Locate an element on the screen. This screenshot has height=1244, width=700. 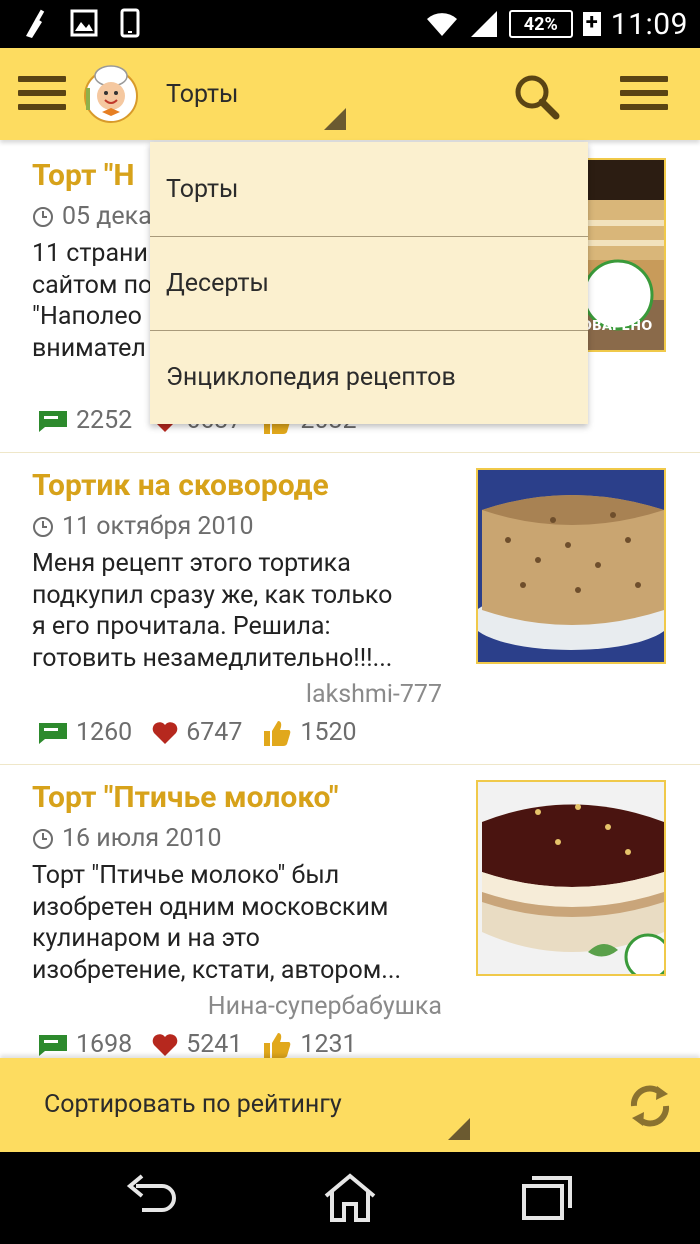
battery-percent: 42% is located at coordinates (540, 24).